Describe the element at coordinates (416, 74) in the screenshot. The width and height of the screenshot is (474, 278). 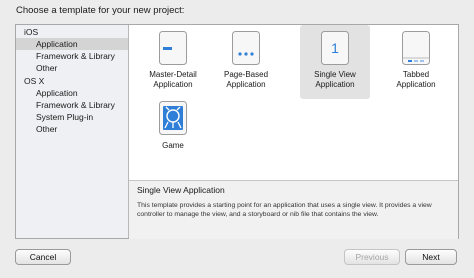
I see `template-label-line1: Tabbed` at that location.